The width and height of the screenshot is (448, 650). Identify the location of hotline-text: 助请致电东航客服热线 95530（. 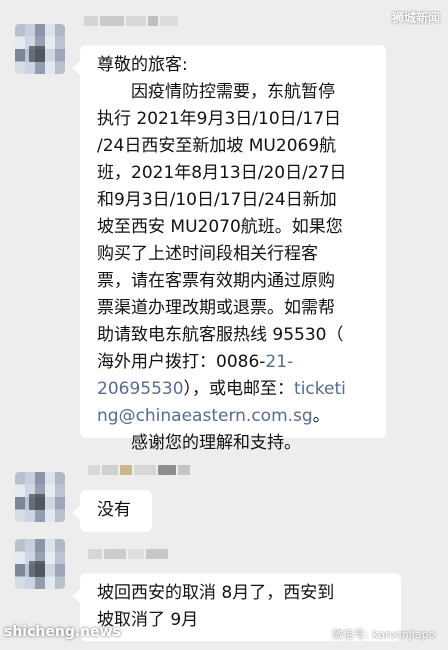
(220, 335).